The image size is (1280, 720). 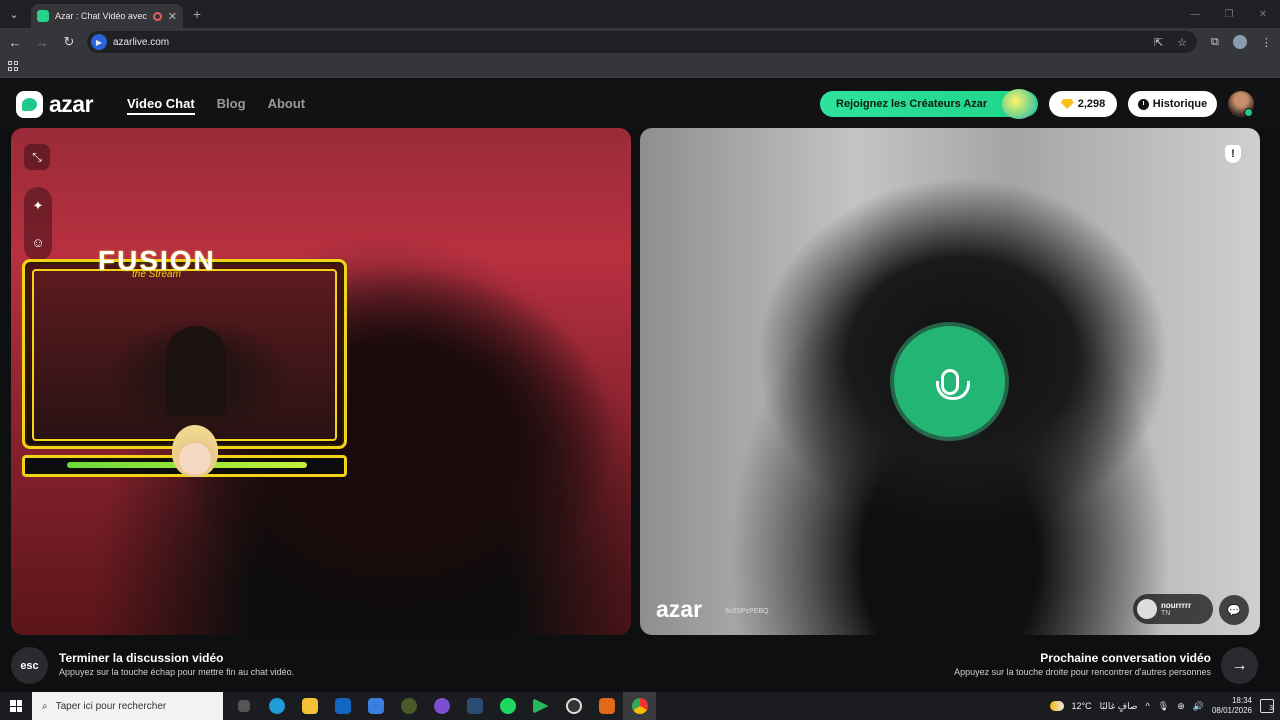 What do you see at coordinates (1198, 706) in the screenshot?
I see `volume-icon: 🔊` at bounding box center [1198, 706].